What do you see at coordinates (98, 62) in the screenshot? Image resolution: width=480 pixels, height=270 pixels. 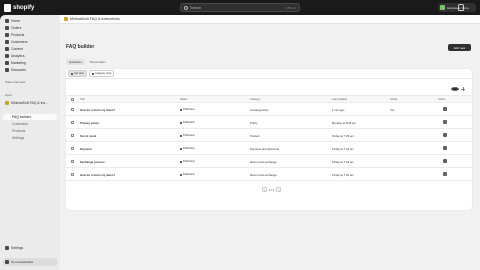 I see `tab-placeholders: Placeholders` at bounding box center [98, 62].